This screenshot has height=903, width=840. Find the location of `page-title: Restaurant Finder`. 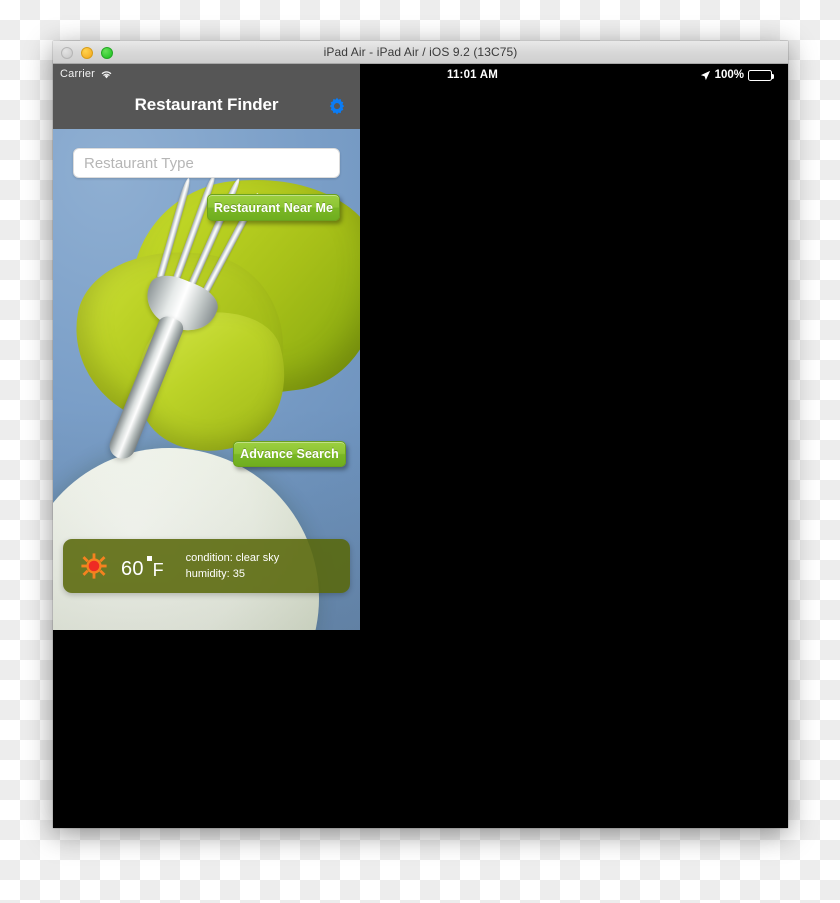

page-title: Restaurant Finder is located at coordinates (206, 104).